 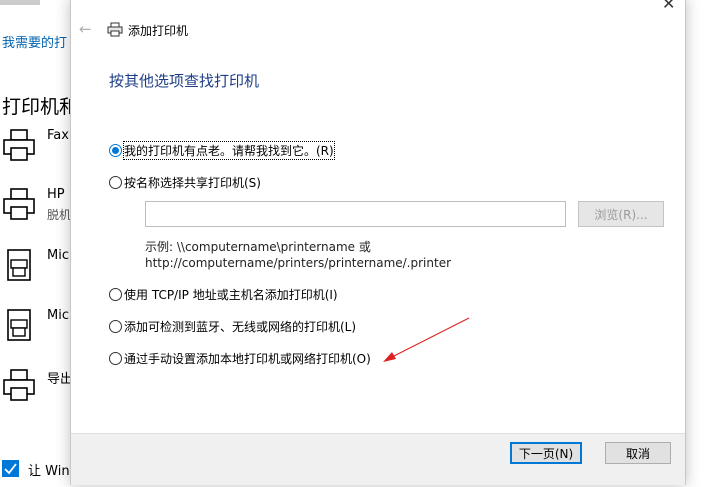 What do you see at coordinates (258, 247) in the screenshot?
I see `example-text-line1: 示例: \\computername\printername 或` at bounding box center [258, 247].